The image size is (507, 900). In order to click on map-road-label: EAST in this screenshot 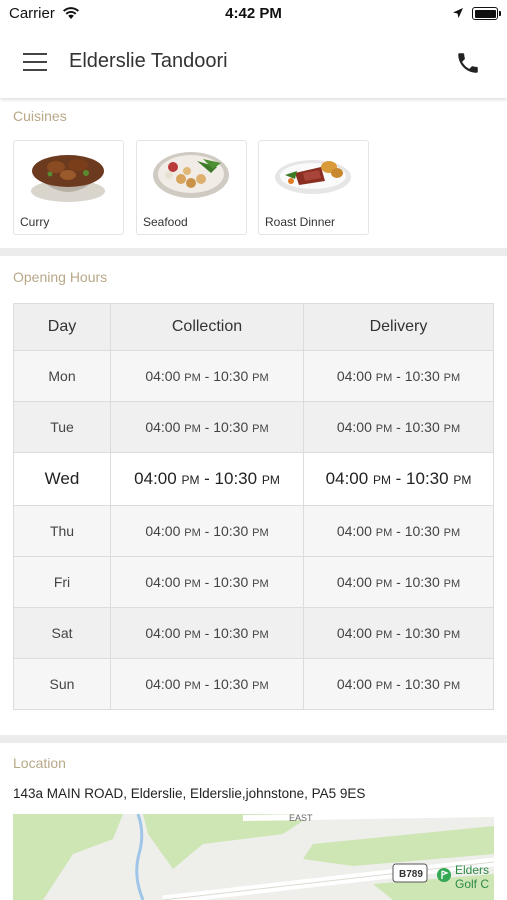, I will do `click(301, 818)`.